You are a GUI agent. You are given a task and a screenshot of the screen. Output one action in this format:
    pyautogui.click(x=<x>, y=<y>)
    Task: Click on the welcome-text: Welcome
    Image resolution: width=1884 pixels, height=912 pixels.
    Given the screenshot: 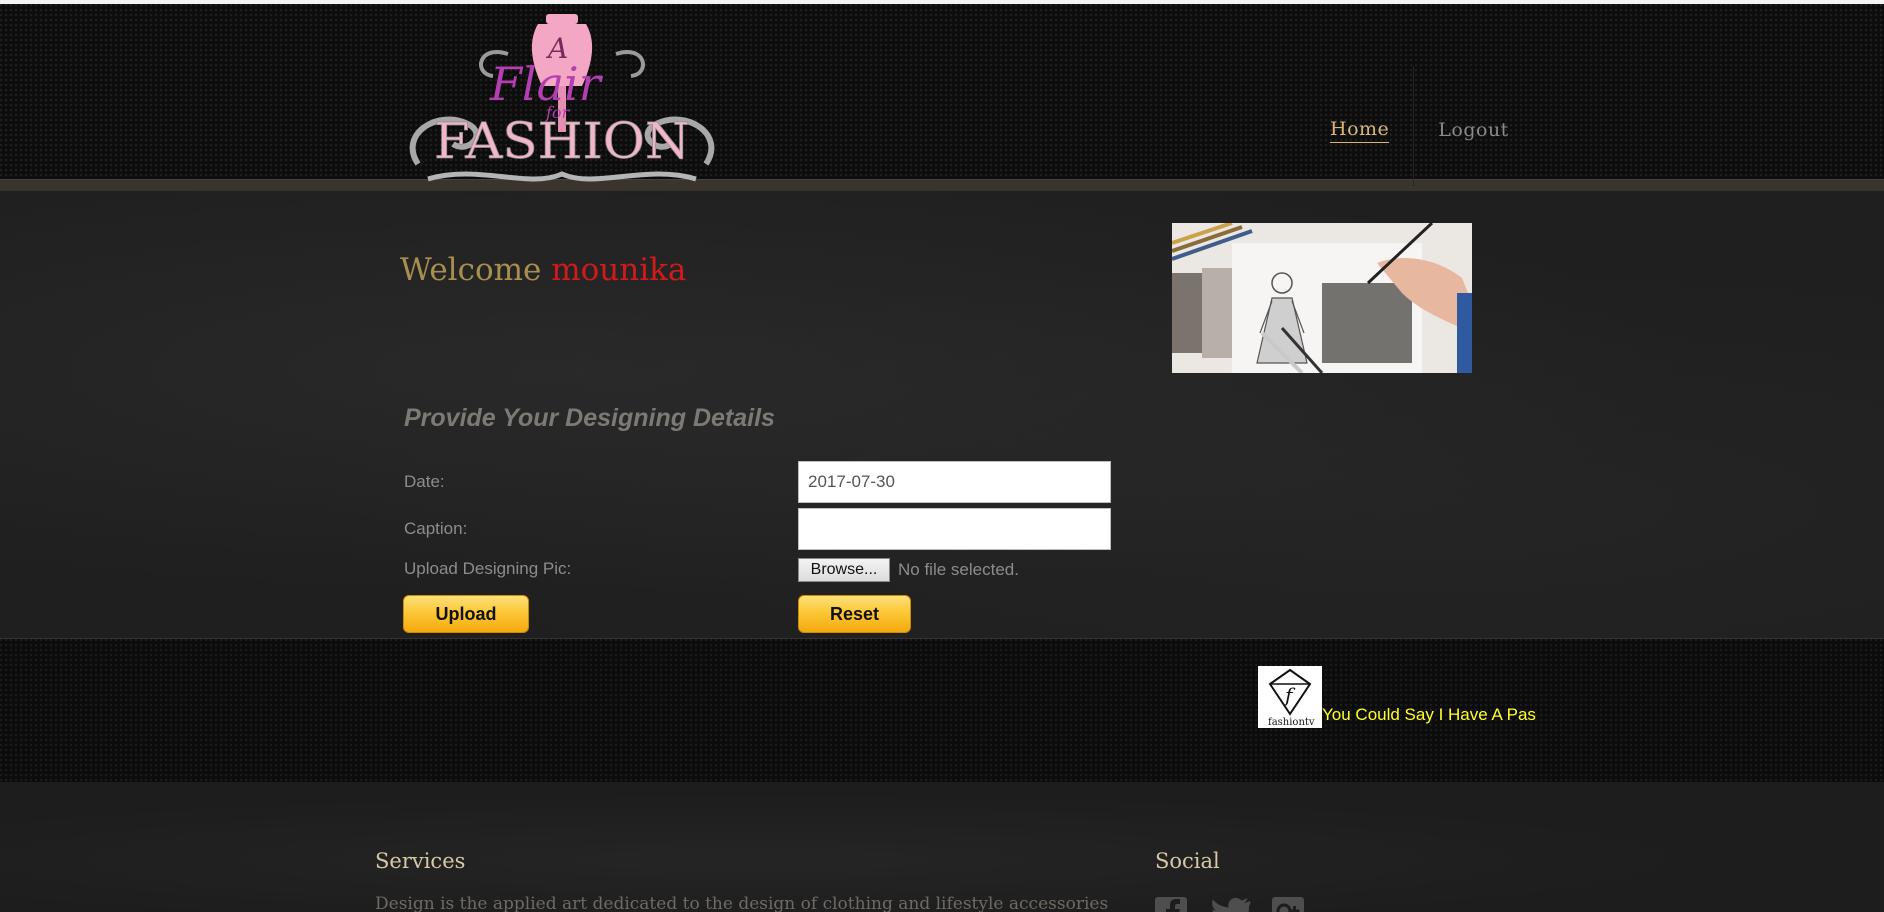 What is the action you would take?
    pyautogui.click(x=471, y=270)
    